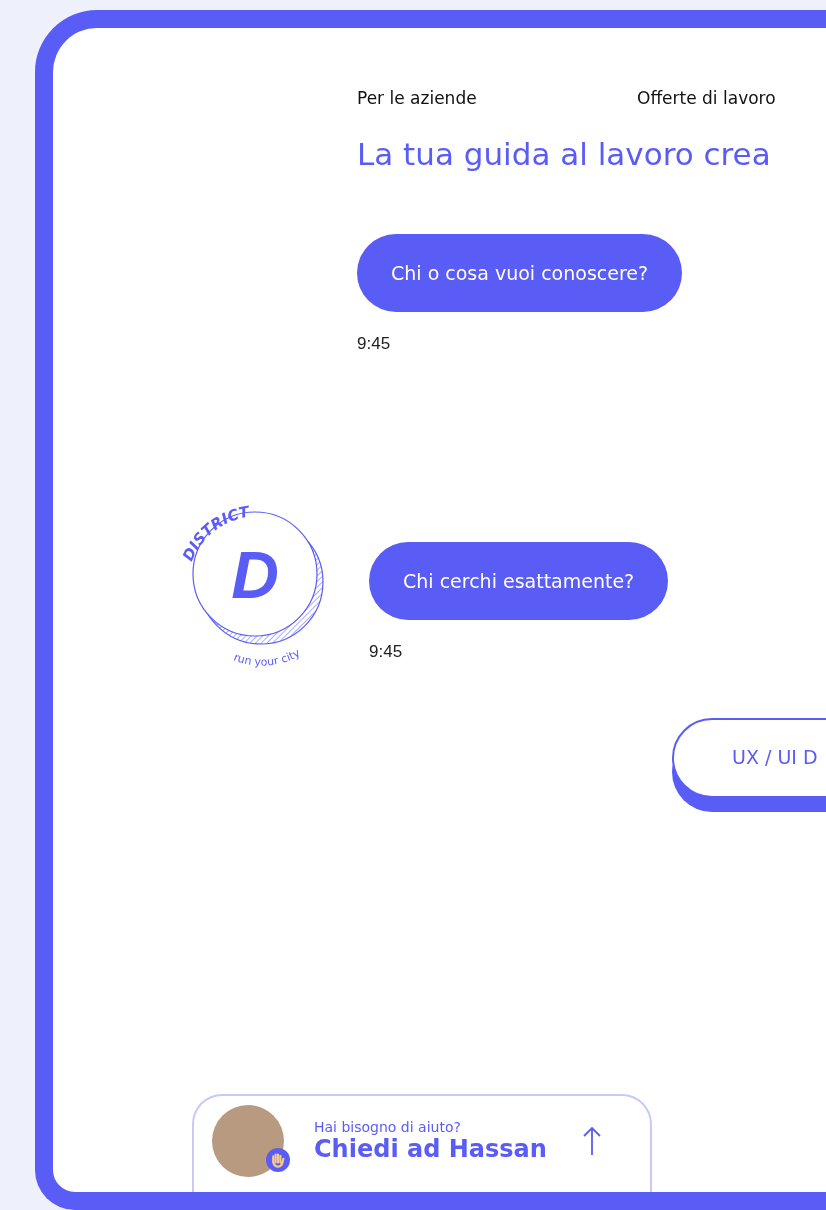 This screenshot has width=826, height=1210. I want to click on page-heading: La tua guida al lavoro crea, so click(564, 154).